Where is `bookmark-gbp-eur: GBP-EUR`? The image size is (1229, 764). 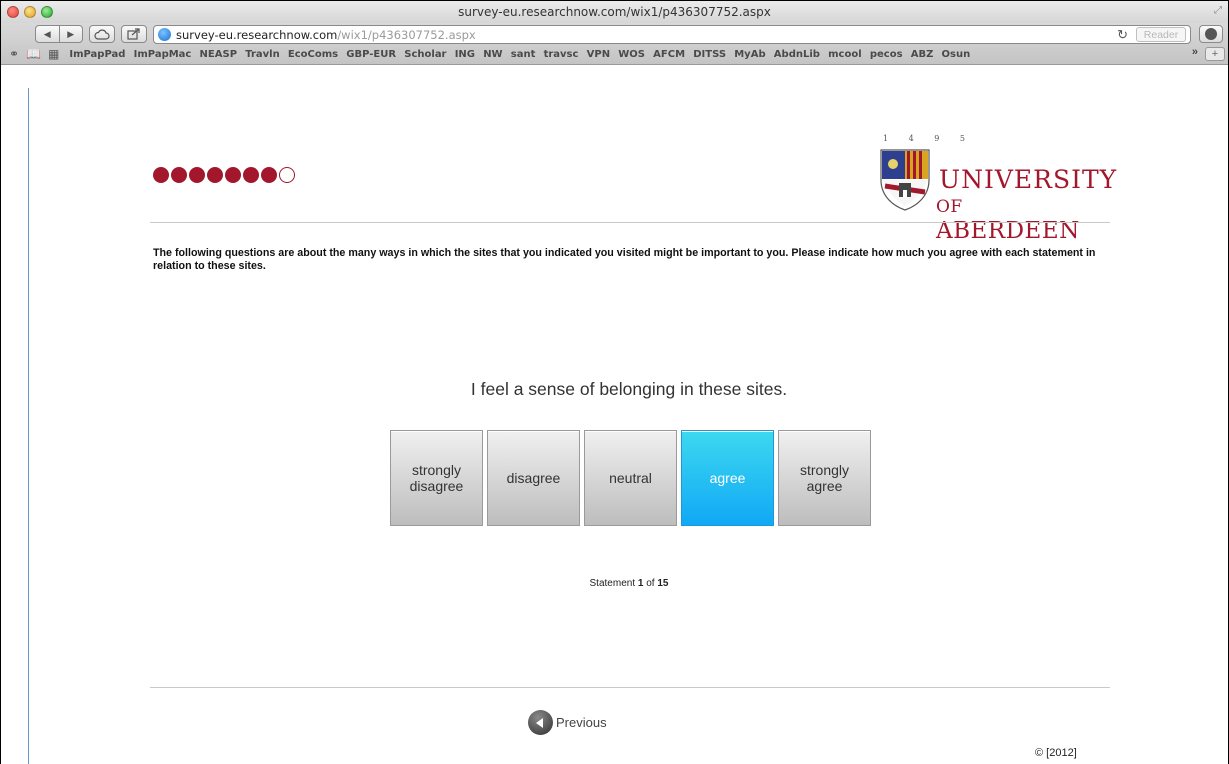
bookmark-gbp-eur: GBP-EUR is located at coordinates (371, 54).